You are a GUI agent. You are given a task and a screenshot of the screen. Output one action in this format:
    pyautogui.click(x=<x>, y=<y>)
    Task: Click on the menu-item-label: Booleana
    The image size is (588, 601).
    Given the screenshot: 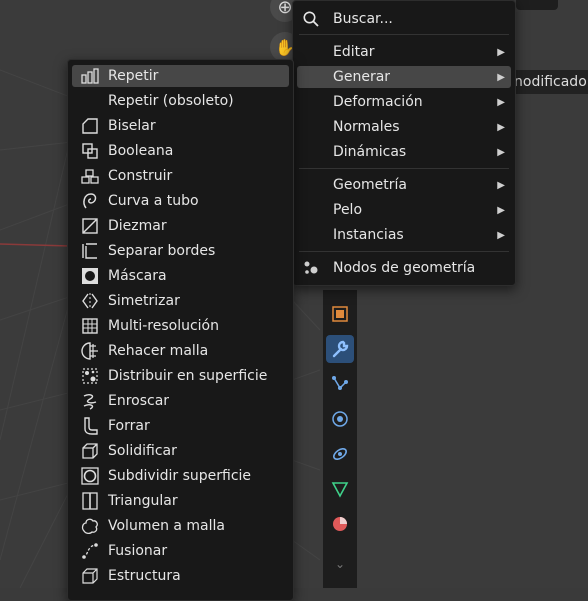 What is the action you would take?
    pyautogui.click(x=141, y=151)
    